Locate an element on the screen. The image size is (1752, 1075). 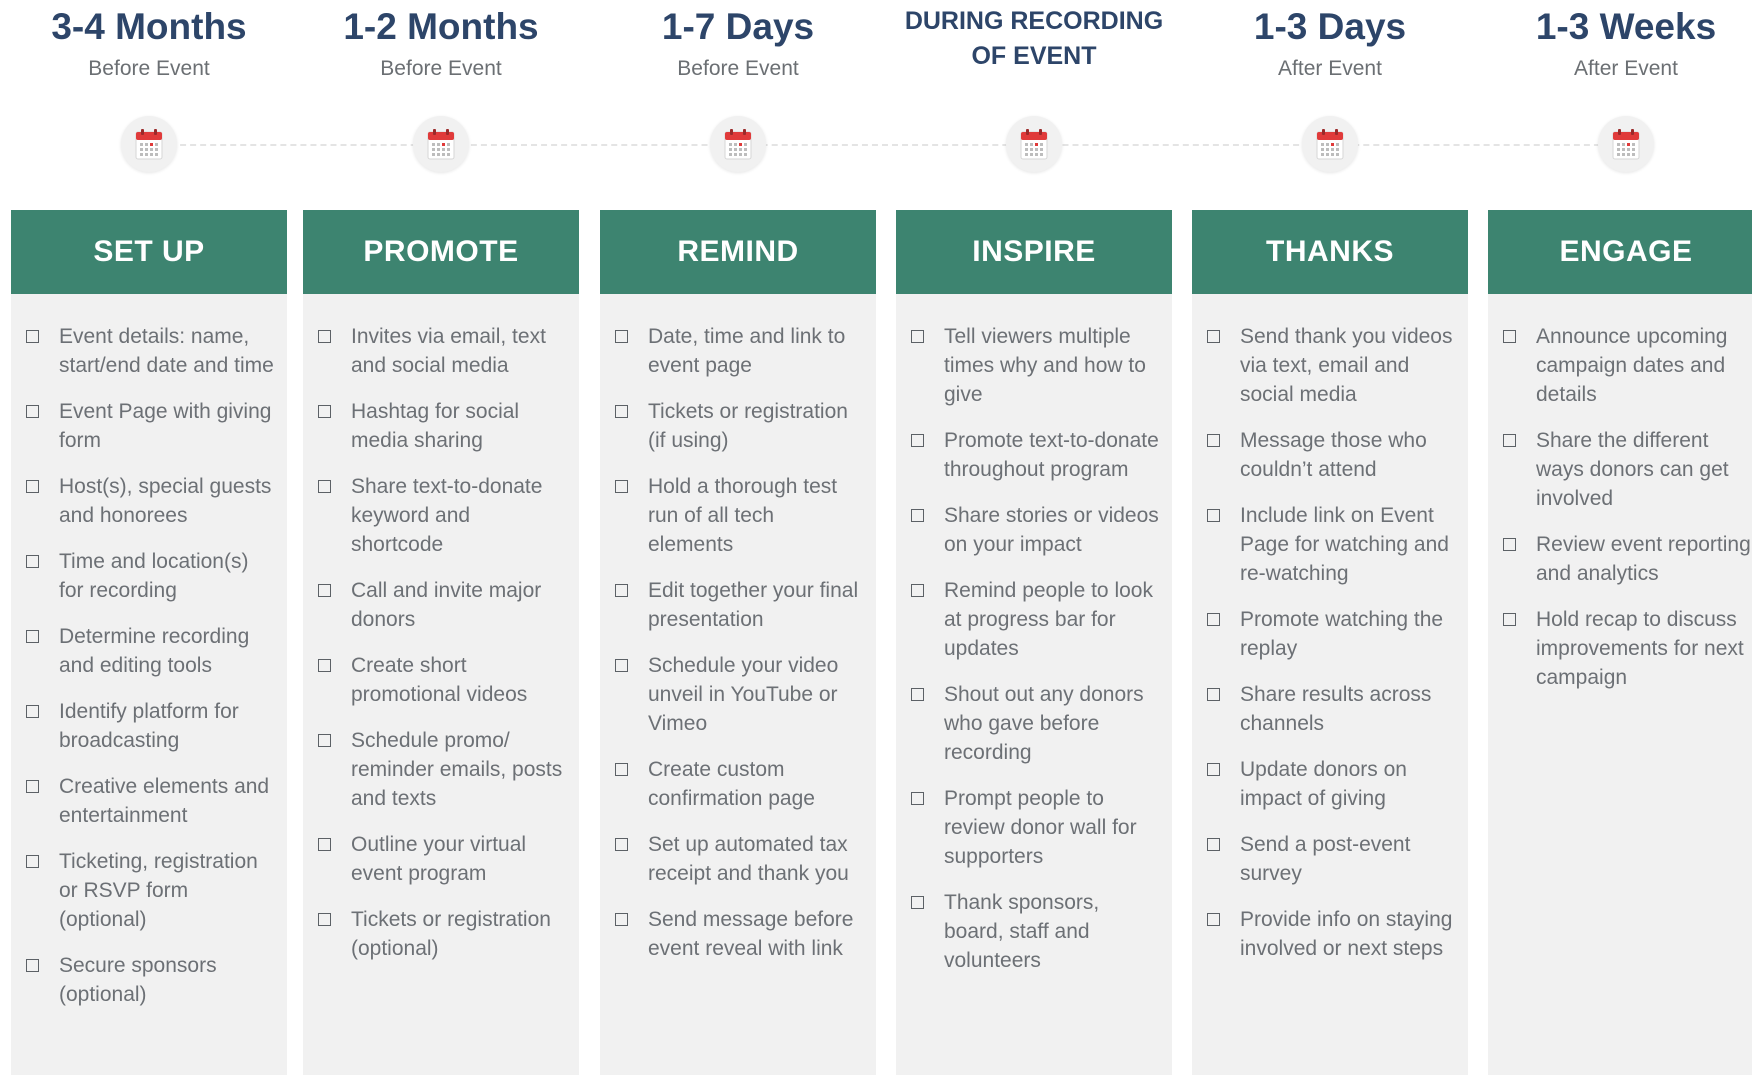
checklist-item-text: Create custom confirmation page is located at coordinates (731, 784).